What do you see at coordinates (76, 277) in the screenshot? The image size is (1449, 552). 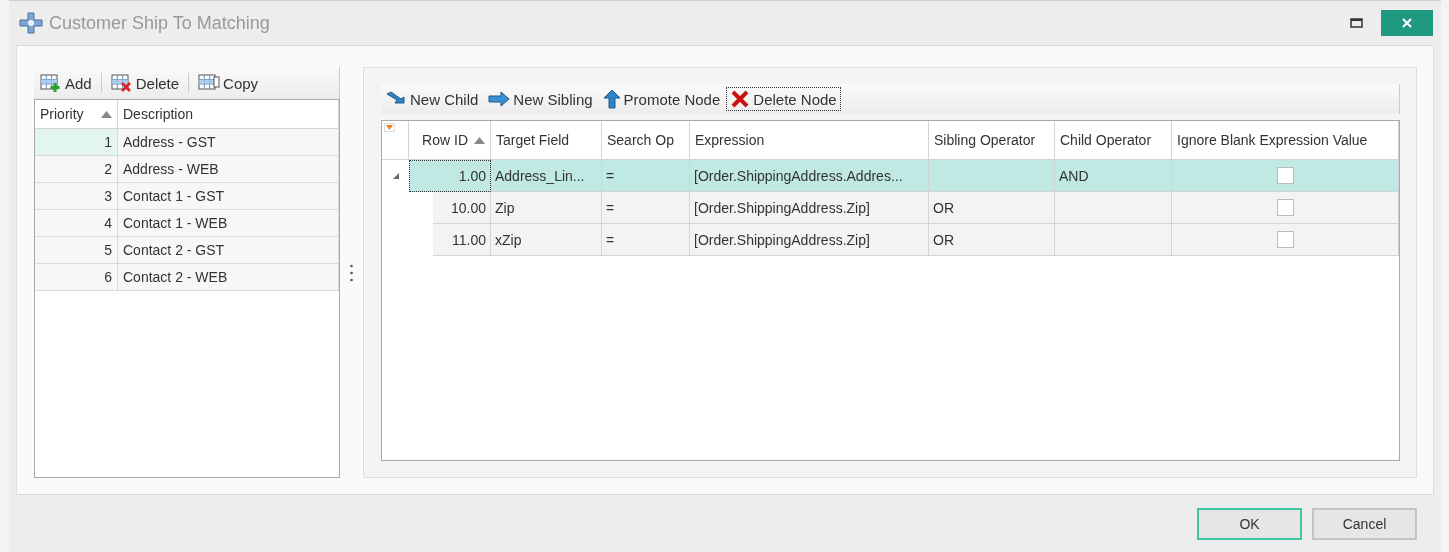 I see `table-cell: 6` at bounding box center [76, 277].